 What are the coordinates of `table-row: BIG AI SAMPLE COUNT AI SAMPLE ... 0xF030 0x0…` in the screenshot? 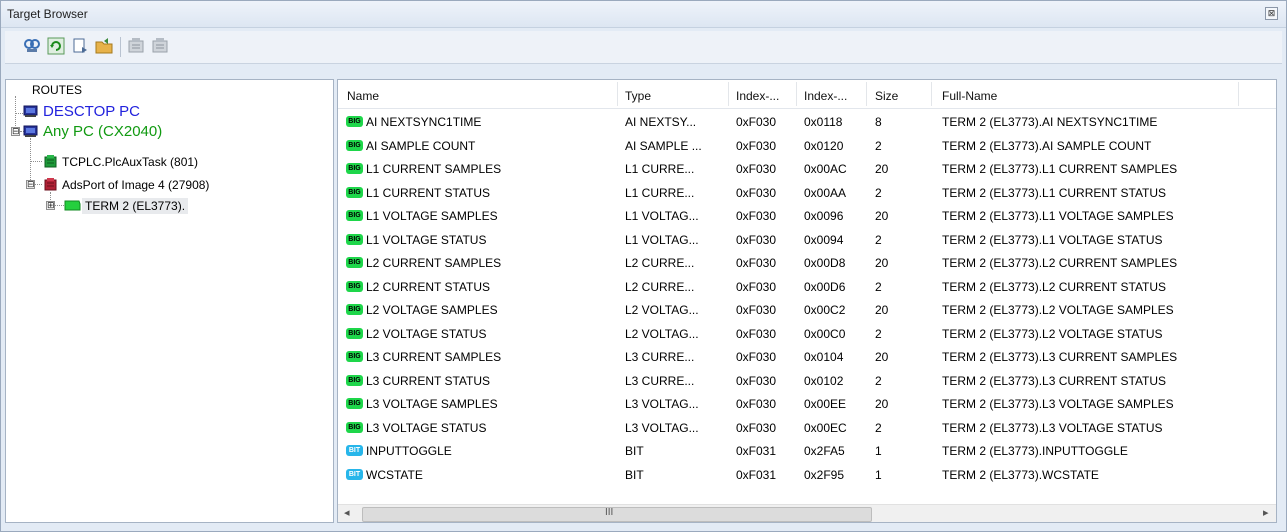 It's located at (807, 146).